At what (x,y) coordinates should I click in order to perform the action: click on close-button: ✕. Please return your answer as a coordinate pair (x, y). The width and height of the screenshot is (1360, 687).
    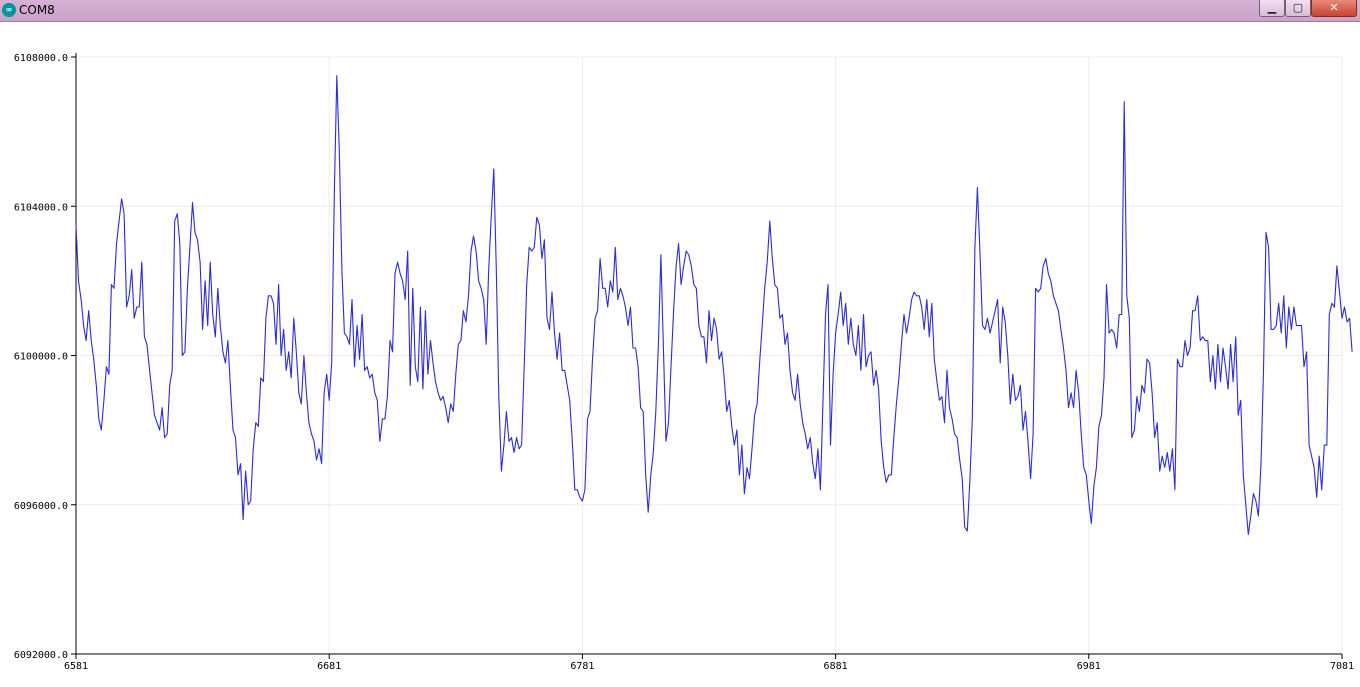
    Looking at the image, I should click on (1334, 8).